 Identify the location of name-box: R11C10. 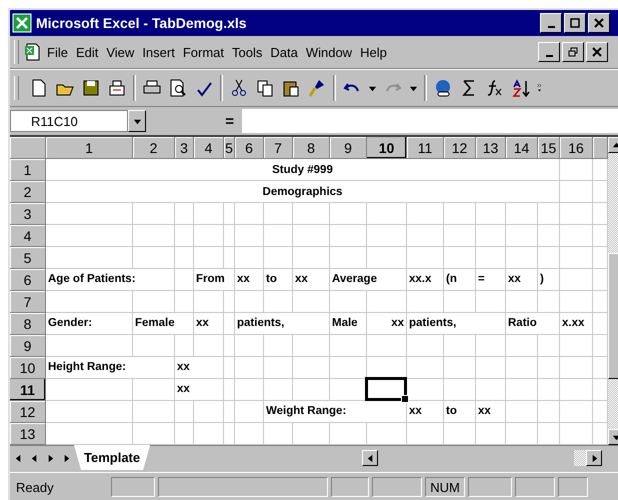
(69, 121).